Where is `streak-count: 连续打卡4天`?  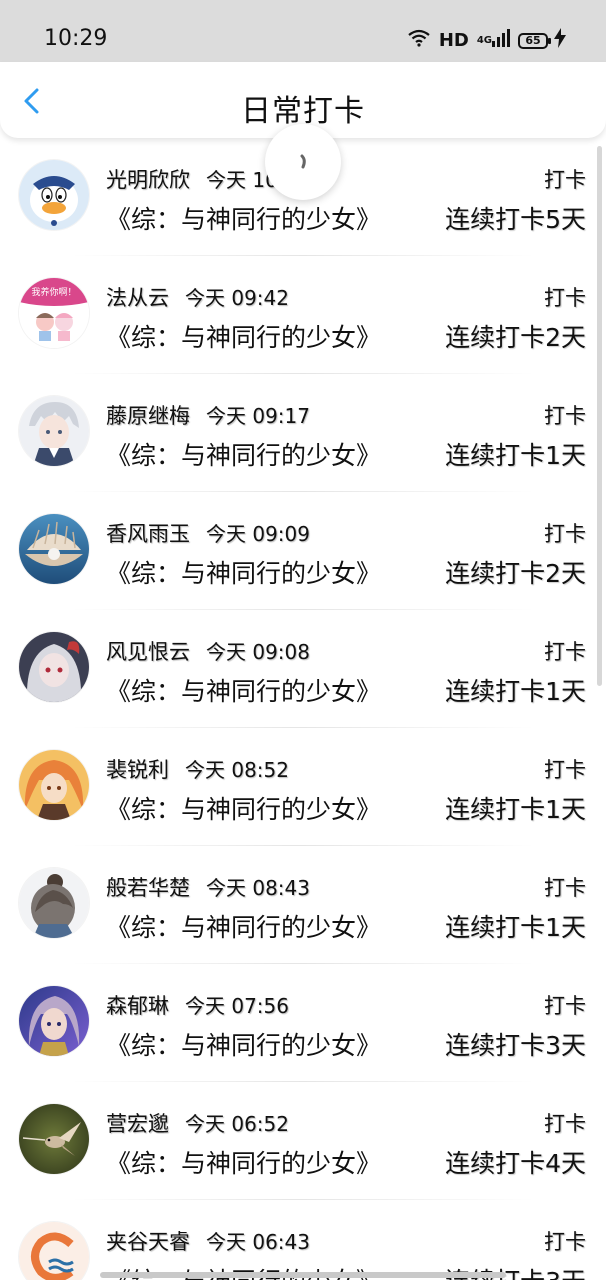 streak-count: 连续打卡4天 is located at coordinates (515, 1163).